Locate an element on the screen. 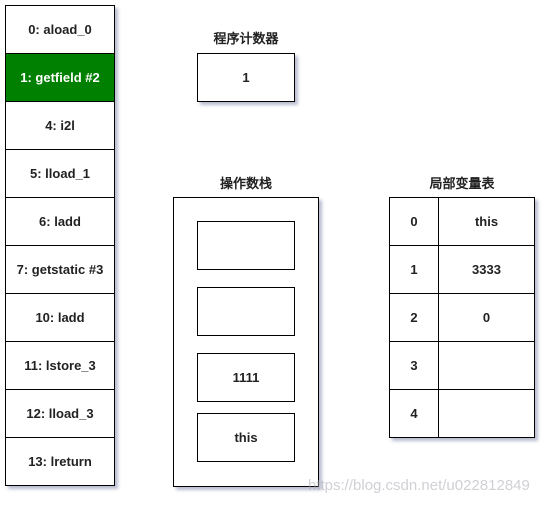 Image resolution: width=553 pixels, height=505 pixels. slot-index: 2 is located at coordinates (414, 317).